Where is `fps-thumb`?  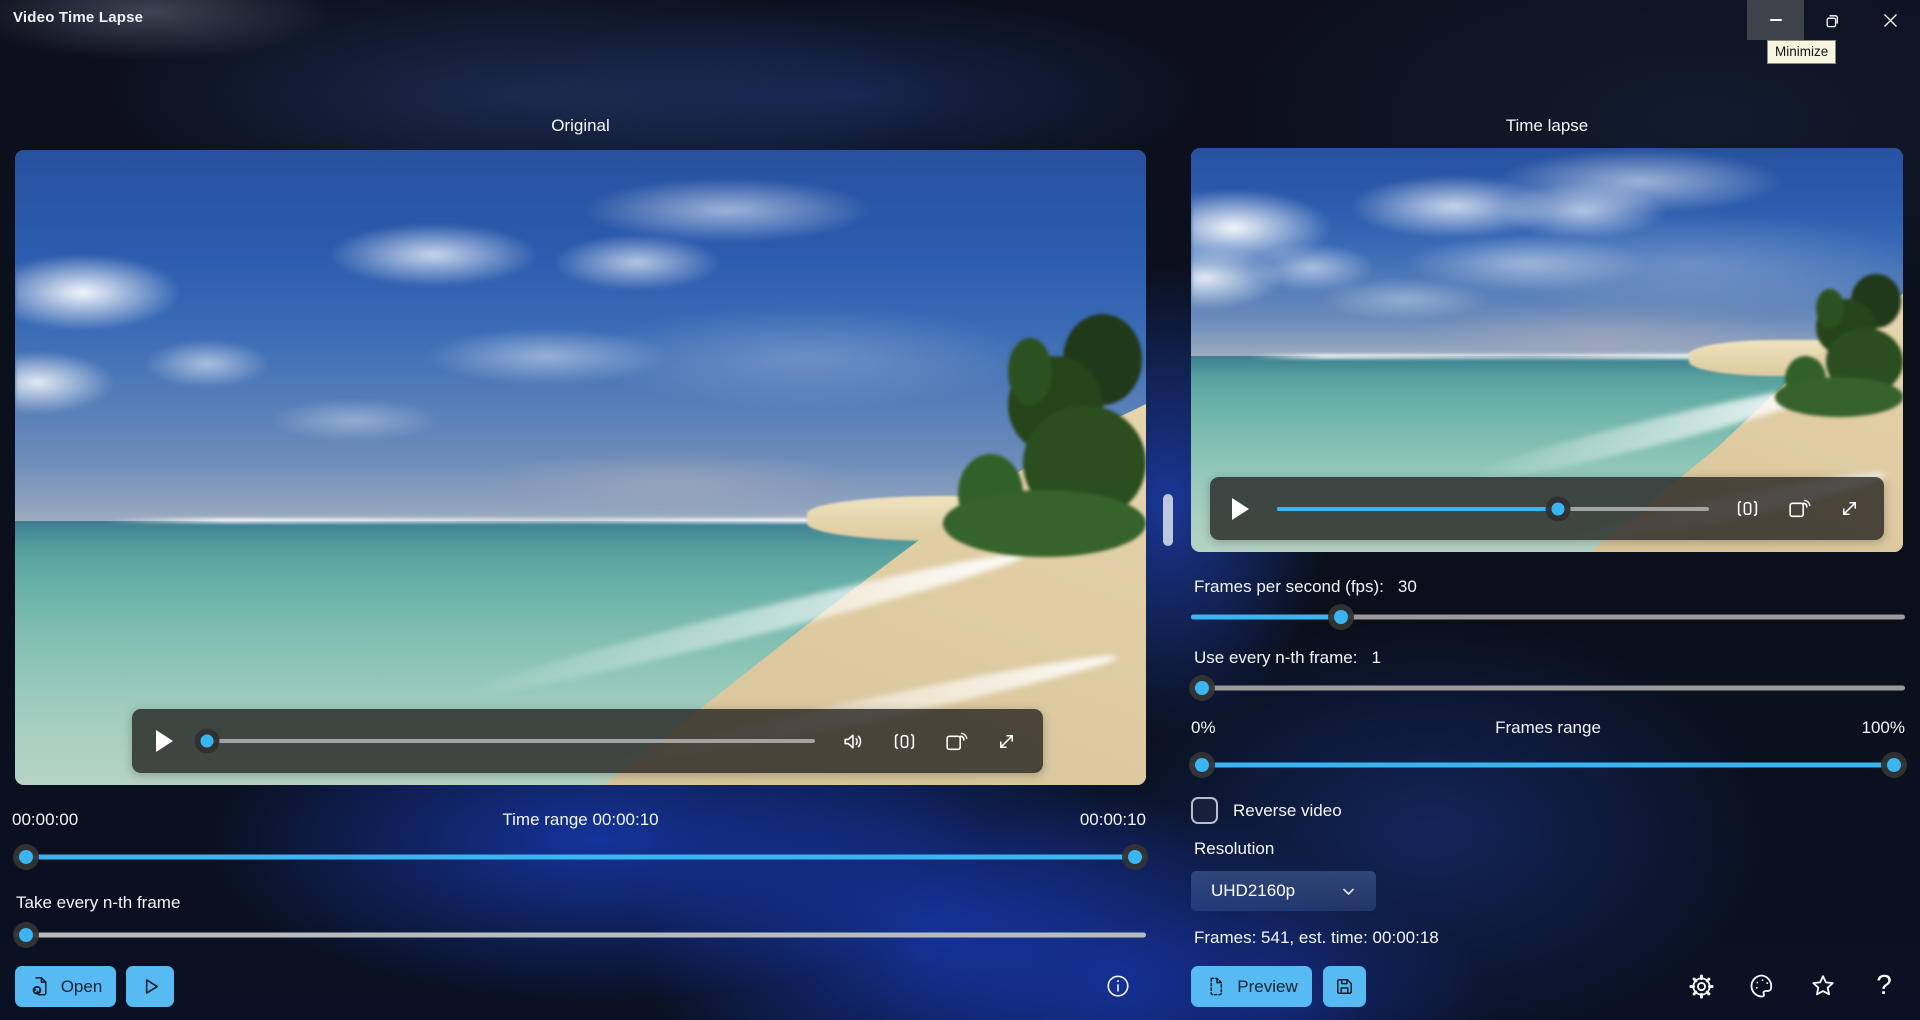 fps-thumb is located at coordinates (1340, 617).